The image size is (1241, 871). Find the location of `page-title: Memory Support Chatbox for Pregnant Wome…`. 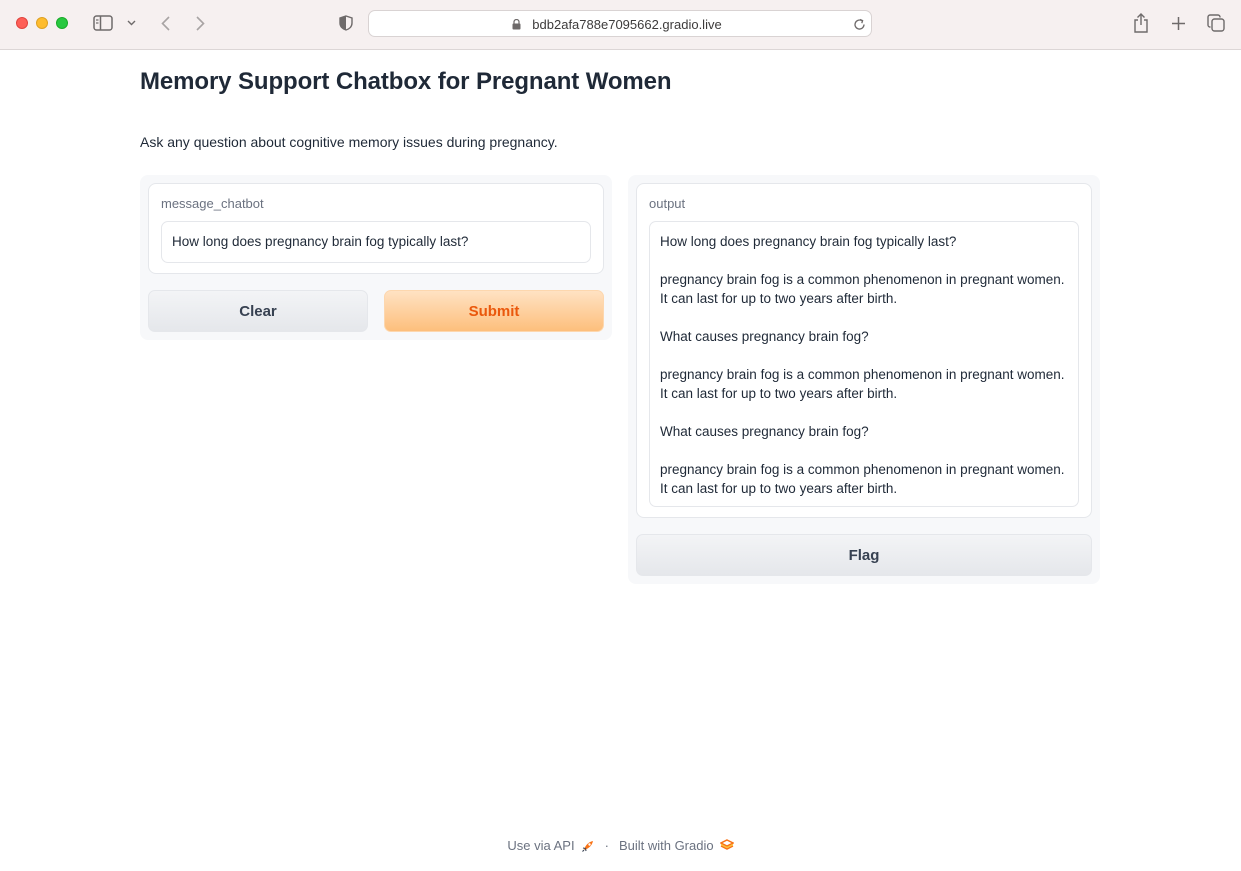

page-title: Memory Support Chatbox for Pregnant Wome… is located at coordinates (406, 81).